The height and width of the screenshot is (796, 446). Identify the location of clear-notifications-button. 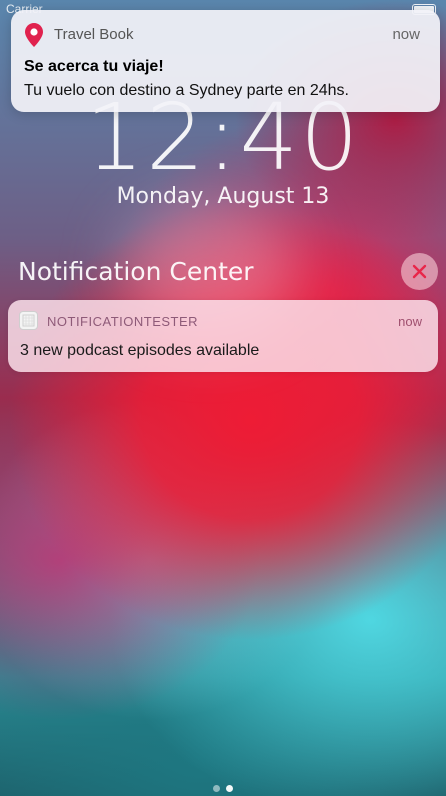
(419, 271).